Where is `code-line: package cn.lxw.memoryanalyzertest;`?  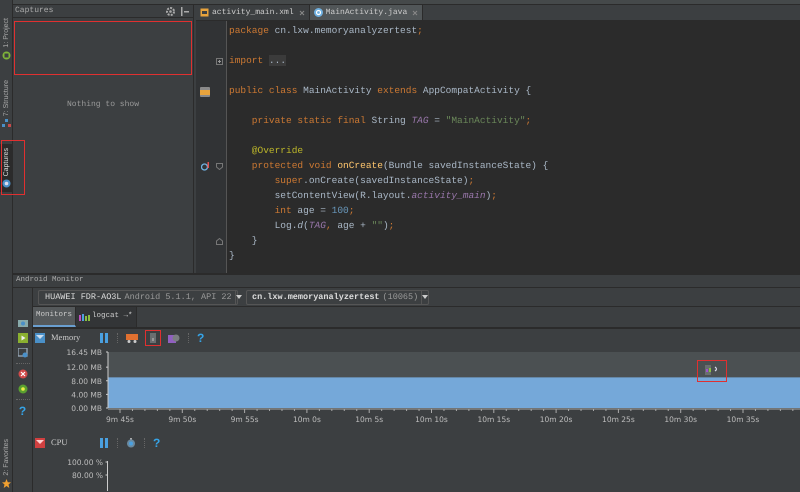
code-line: package cn.lxw.memoryanalyzertest; is located at coordinates (326, 31).